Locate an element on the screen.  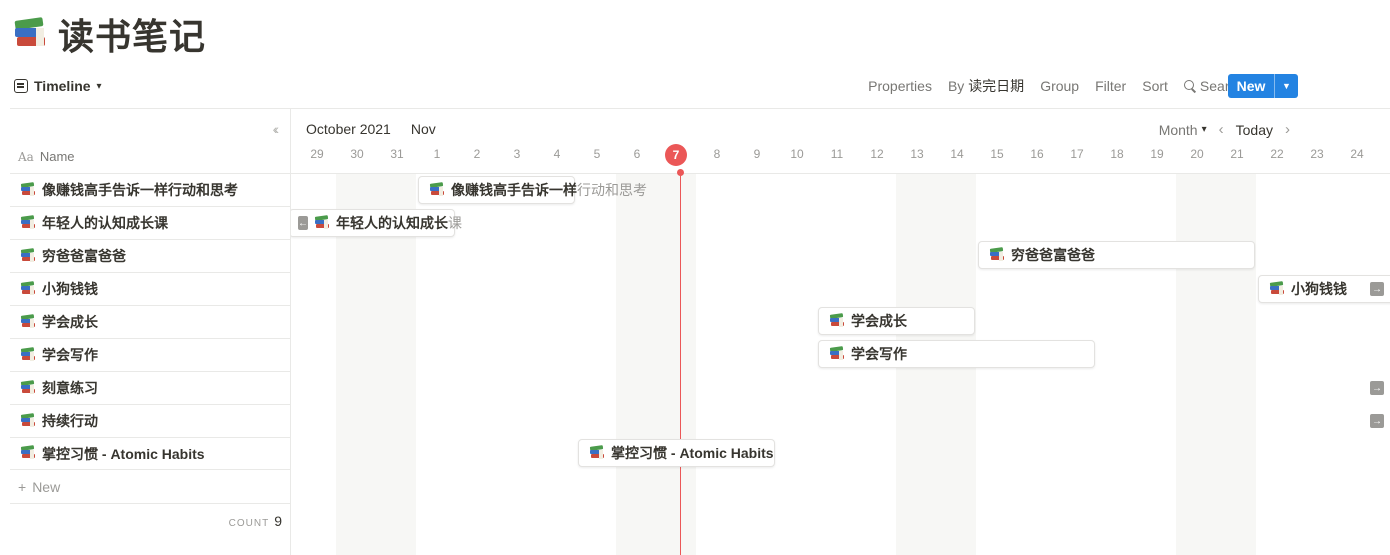
bar-title-overflow: 课 is located at coordinates (455, 223).